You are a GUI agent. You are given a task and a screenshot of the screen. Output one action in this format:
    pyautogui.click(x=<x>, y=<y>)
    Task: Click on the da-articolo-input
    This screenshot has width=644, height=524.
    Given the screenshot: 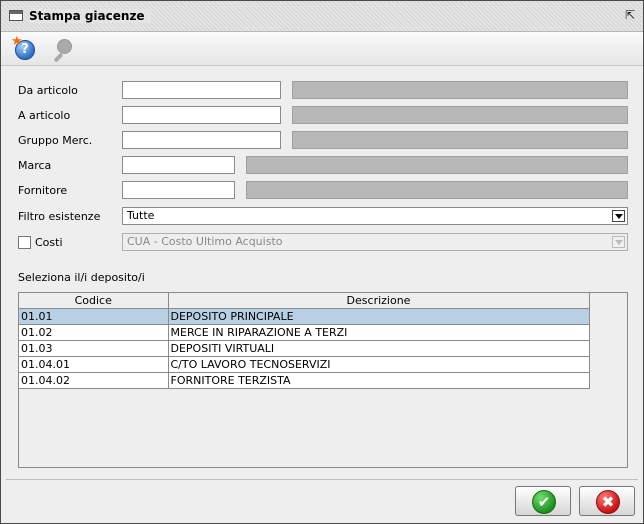 What is the action you would take?
    pyautogui.click(x=201, y=90)
    